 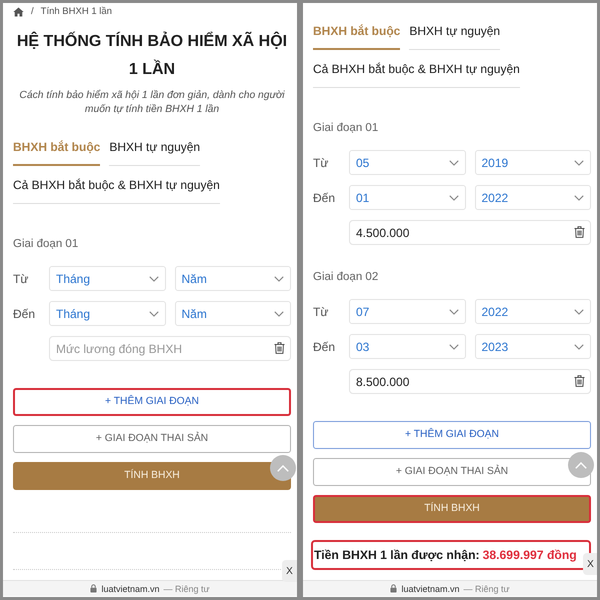 What do you see at coordinates (346, 277) in the screenshot?
I see `period-label: Giai đoạn 02` at bounding box center [346, 277].